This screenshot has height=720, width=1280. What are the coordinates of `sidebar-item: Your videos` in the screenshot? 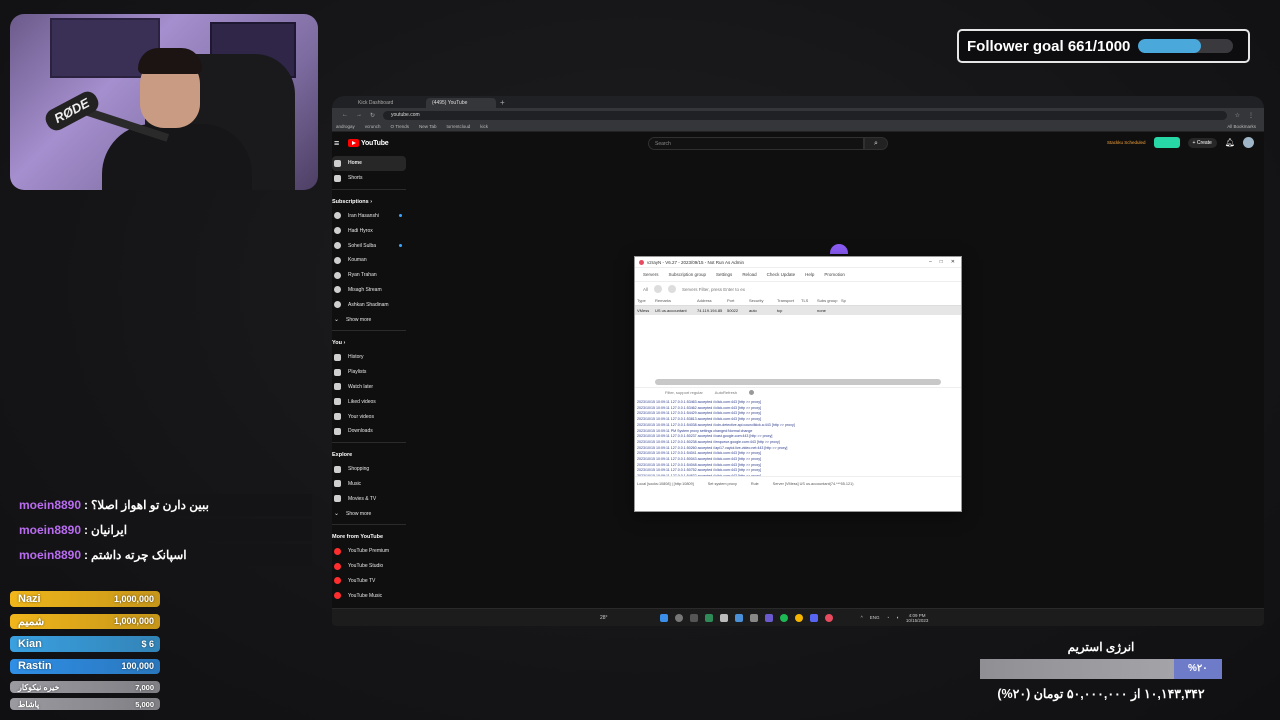 It's located at (369, 416).